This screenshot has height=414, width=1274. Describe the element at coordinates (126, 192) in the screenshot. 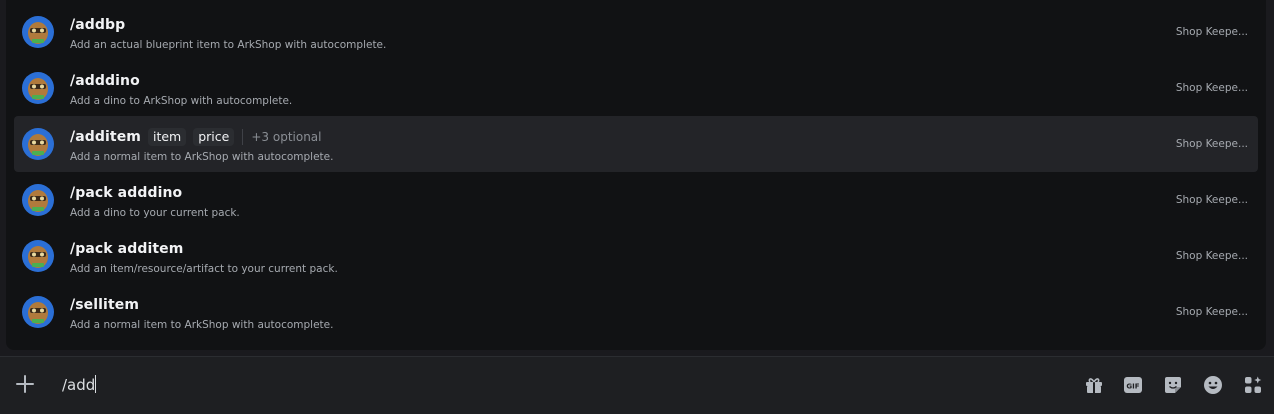

I see `command-name: /pack adddino` at that location.